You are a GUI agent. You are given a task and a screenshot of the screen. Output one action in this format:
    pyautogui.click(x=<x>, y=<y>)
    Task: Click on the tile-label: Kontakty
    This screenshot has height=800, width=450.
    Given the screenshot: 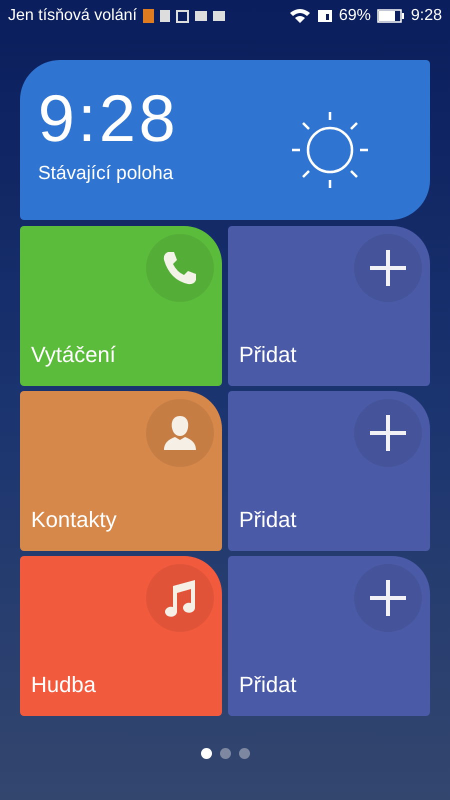 What is the action you would take?
    pyautogui.click(x=74, y=520)
    